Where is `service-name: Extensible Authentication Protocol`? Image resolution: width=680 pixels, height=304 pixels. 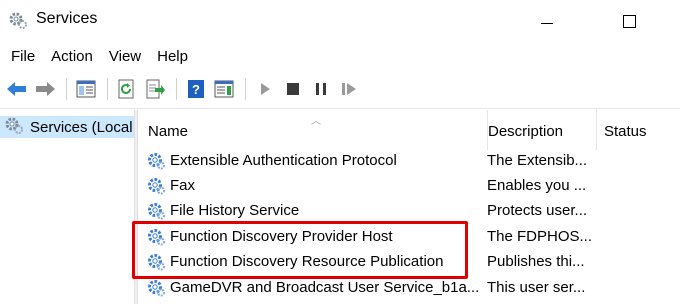 service-name: Extensible Authentication Protocol is located at coordinates (283, 160).